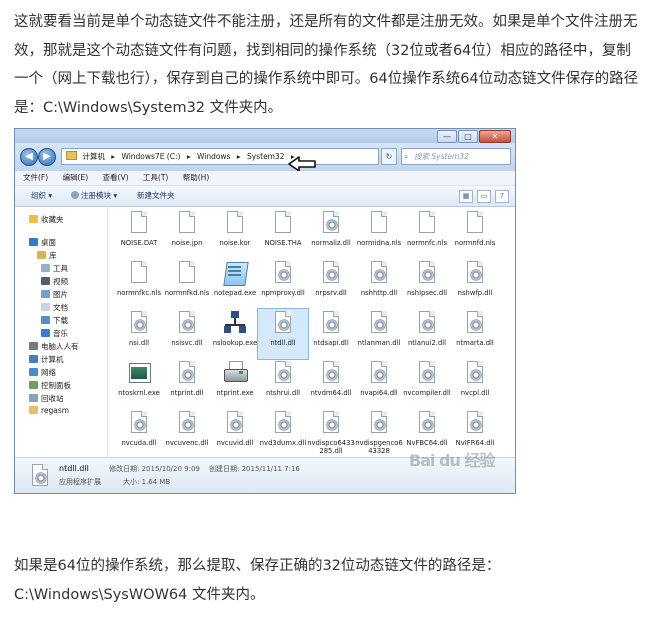 The image size is (653, 618). Describe the element at coordinates (475, 334) in the screenshot. I see `file-item: ntmarta.dll` at that location.